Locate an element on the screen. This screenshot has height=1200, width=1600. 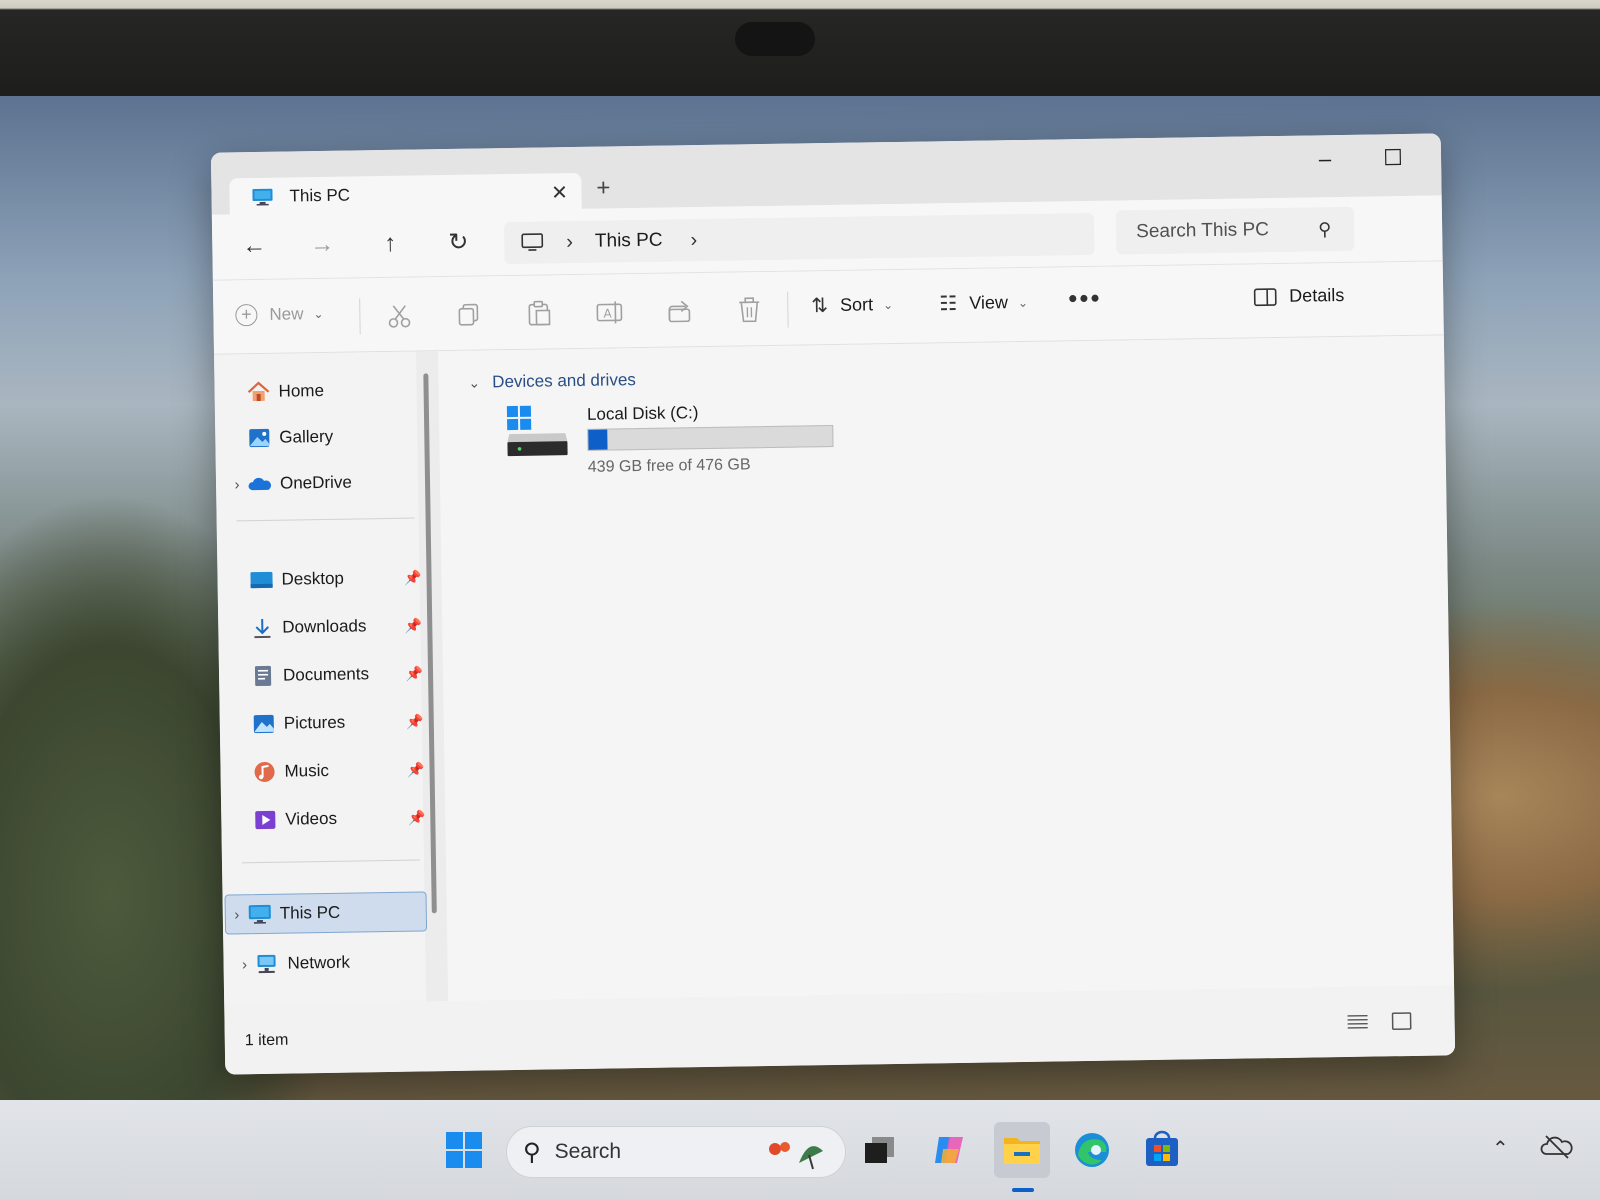
drive-local-disk-c: Local Disk (C:) 439 GB free of 476 GB is located at coordinates (675, 443).